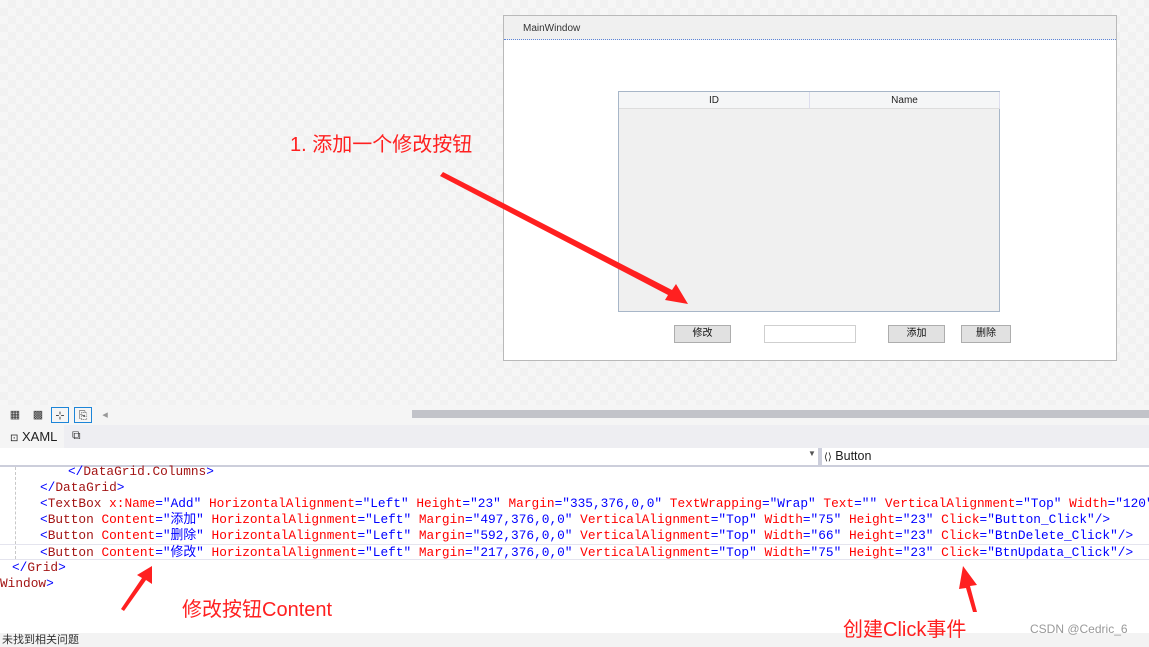 The height and width of the screenshot is (647, 1149). What do you see at coordinates (1079, 629) in the screenshot?
I see `watermark: CSDN @Cedric_6` at bounding box center [1079, 629].